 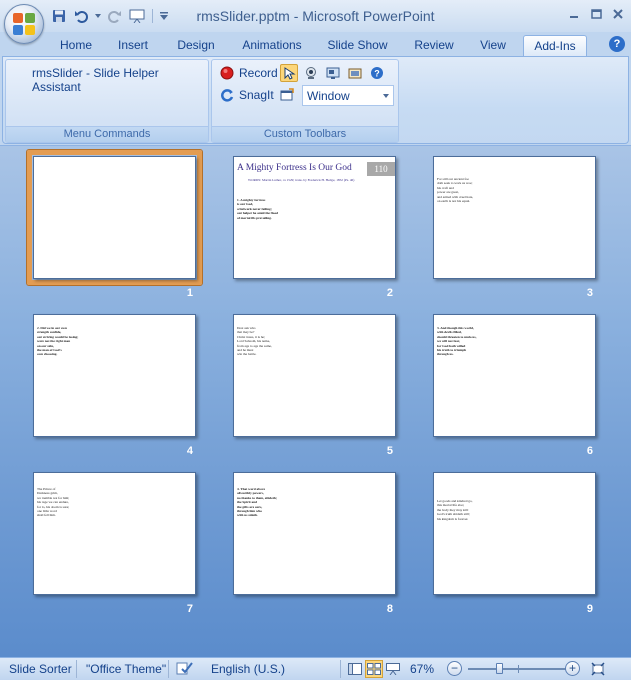 What do you see at coordinates (305, 134) in the screenshot?
I see `custom-toolbars-label: Custom Toolbars` at bounding box center [305, 134].